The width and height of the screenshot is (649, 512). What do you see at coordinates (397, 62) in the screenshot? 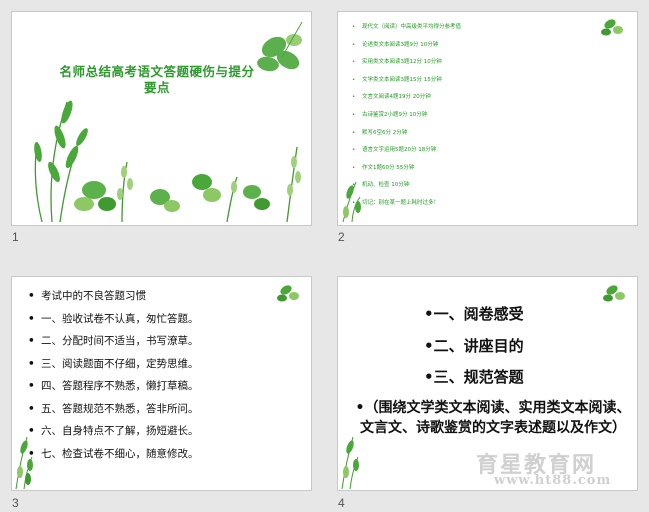
I see `list-item: • 实用类文本阅读3题12分 10分钟` at bounding box center [397, 62].